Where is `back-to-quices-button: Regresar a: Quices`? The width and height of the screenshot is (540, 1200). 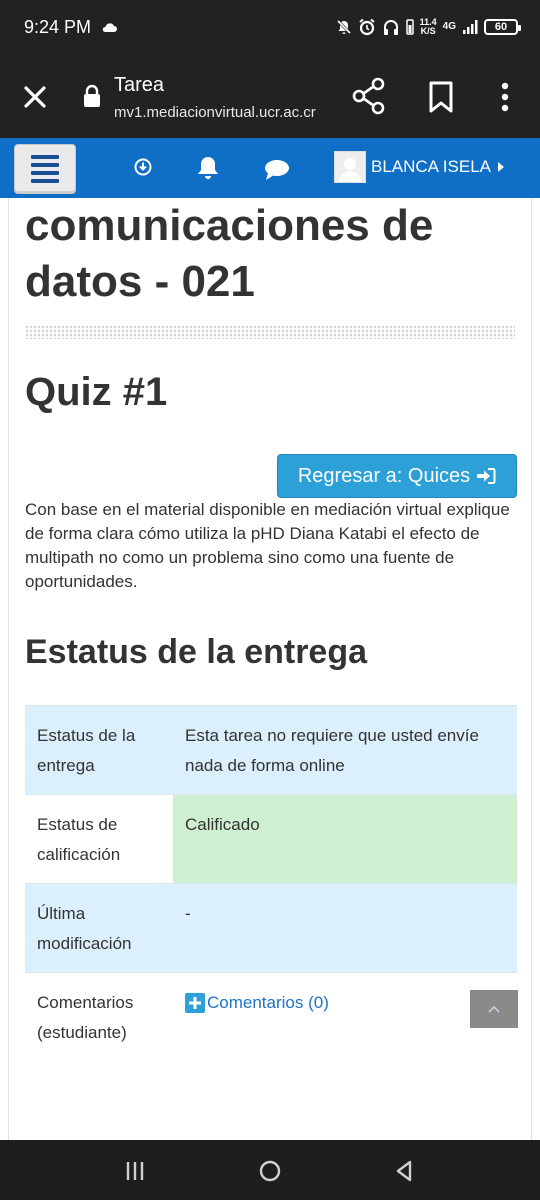 back-to-quices-button: Regresar a: Quices is located at coordinates (397, 476).